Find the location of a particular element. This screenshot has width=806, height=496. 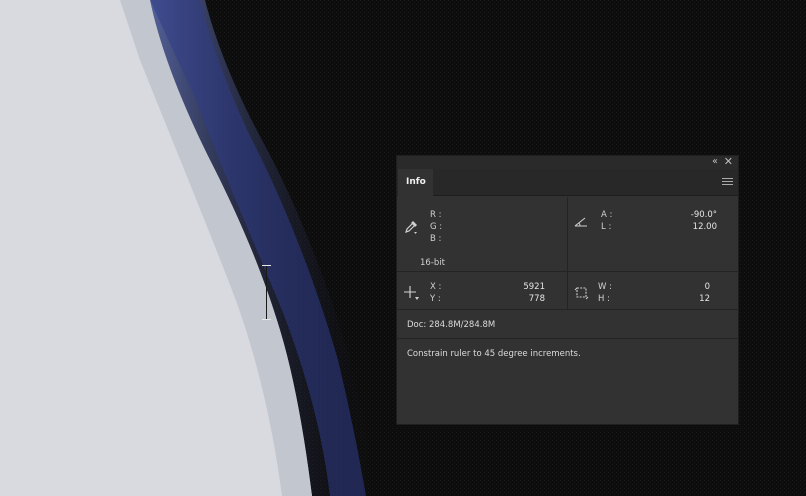

hint-section: Constrain ruler to 45 degree increments. is located at coordinates (567, 381).